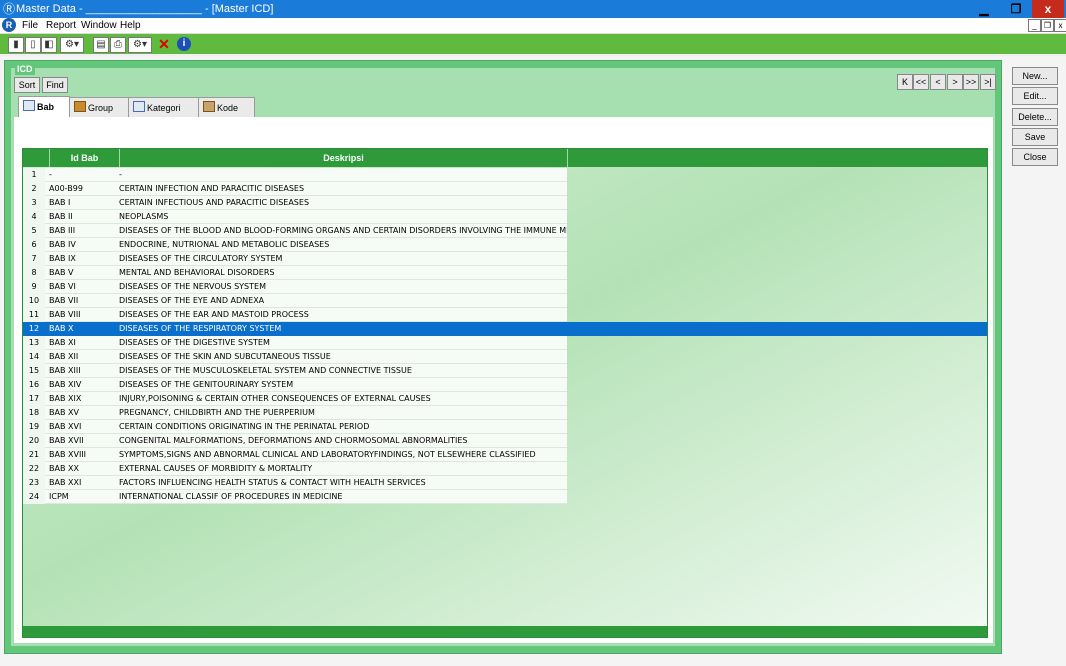 This screenshot has height=666, width=1066. What do you see at coordinates (505, 301) in the screenshot?
I see `table-row: 10 BAB VII DISEASES OF THE EYE AND ADNEXA` at bounding box center [505, 301].